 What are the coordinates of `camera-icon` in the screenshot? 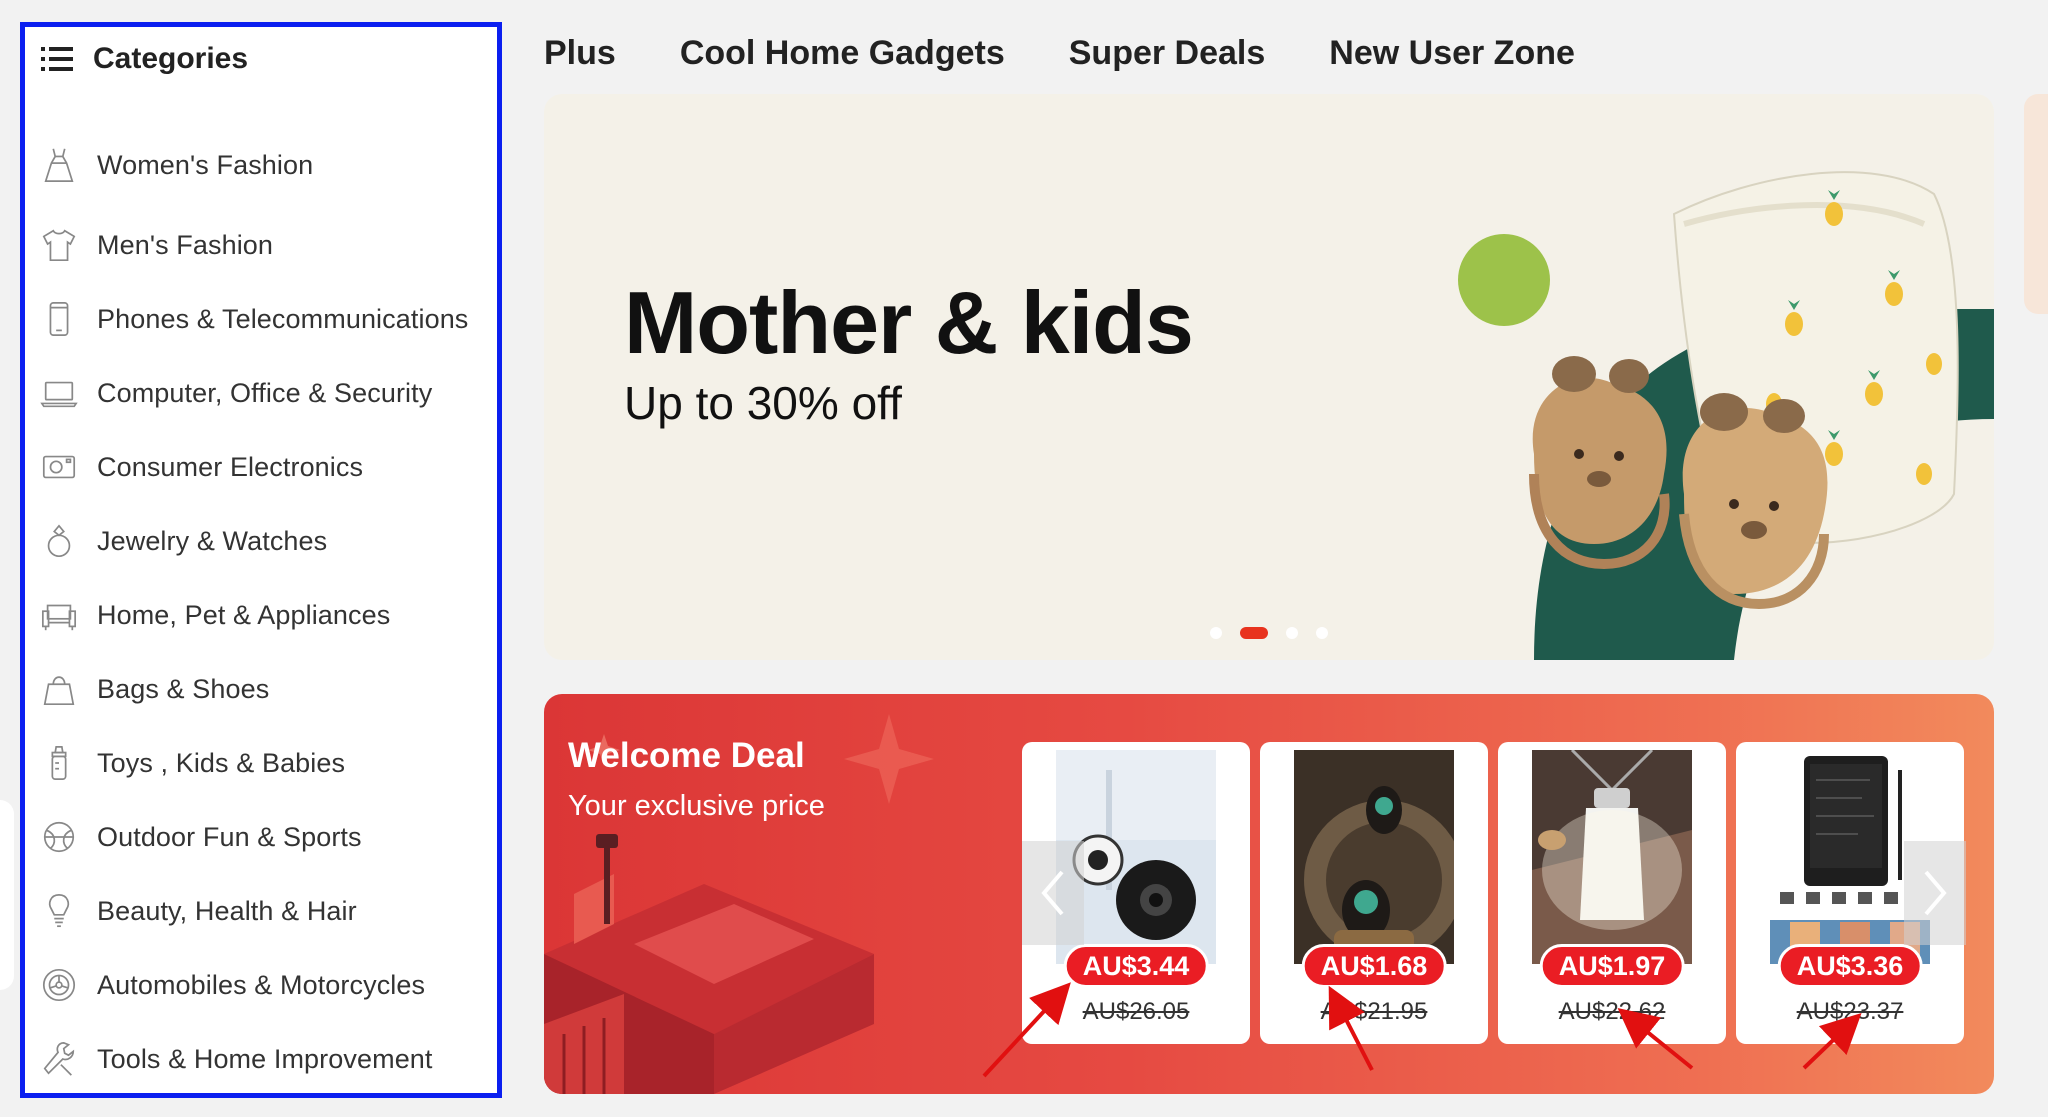 It's located at (59, 467).